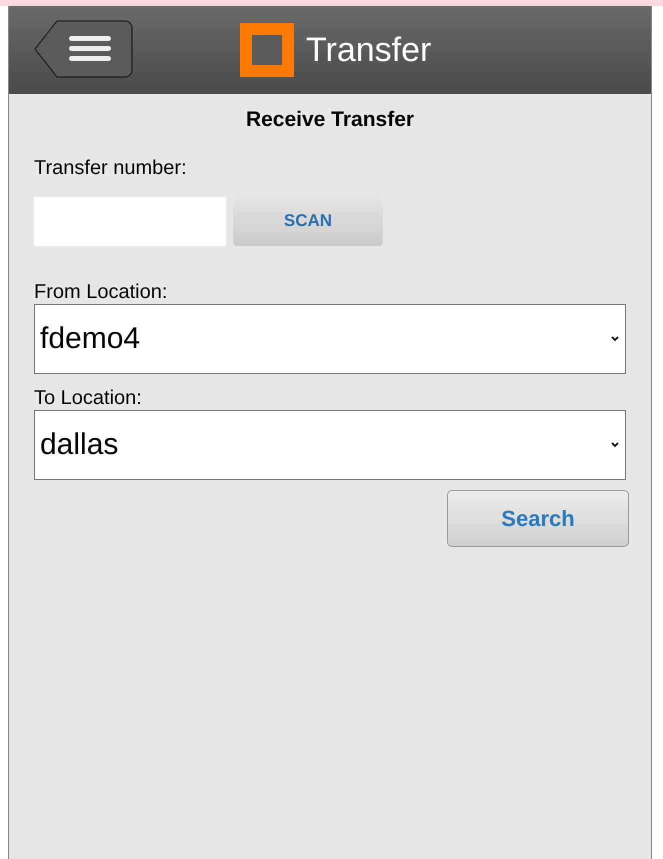  I want to click on field-label: Transfer number:, so click(111, 168).